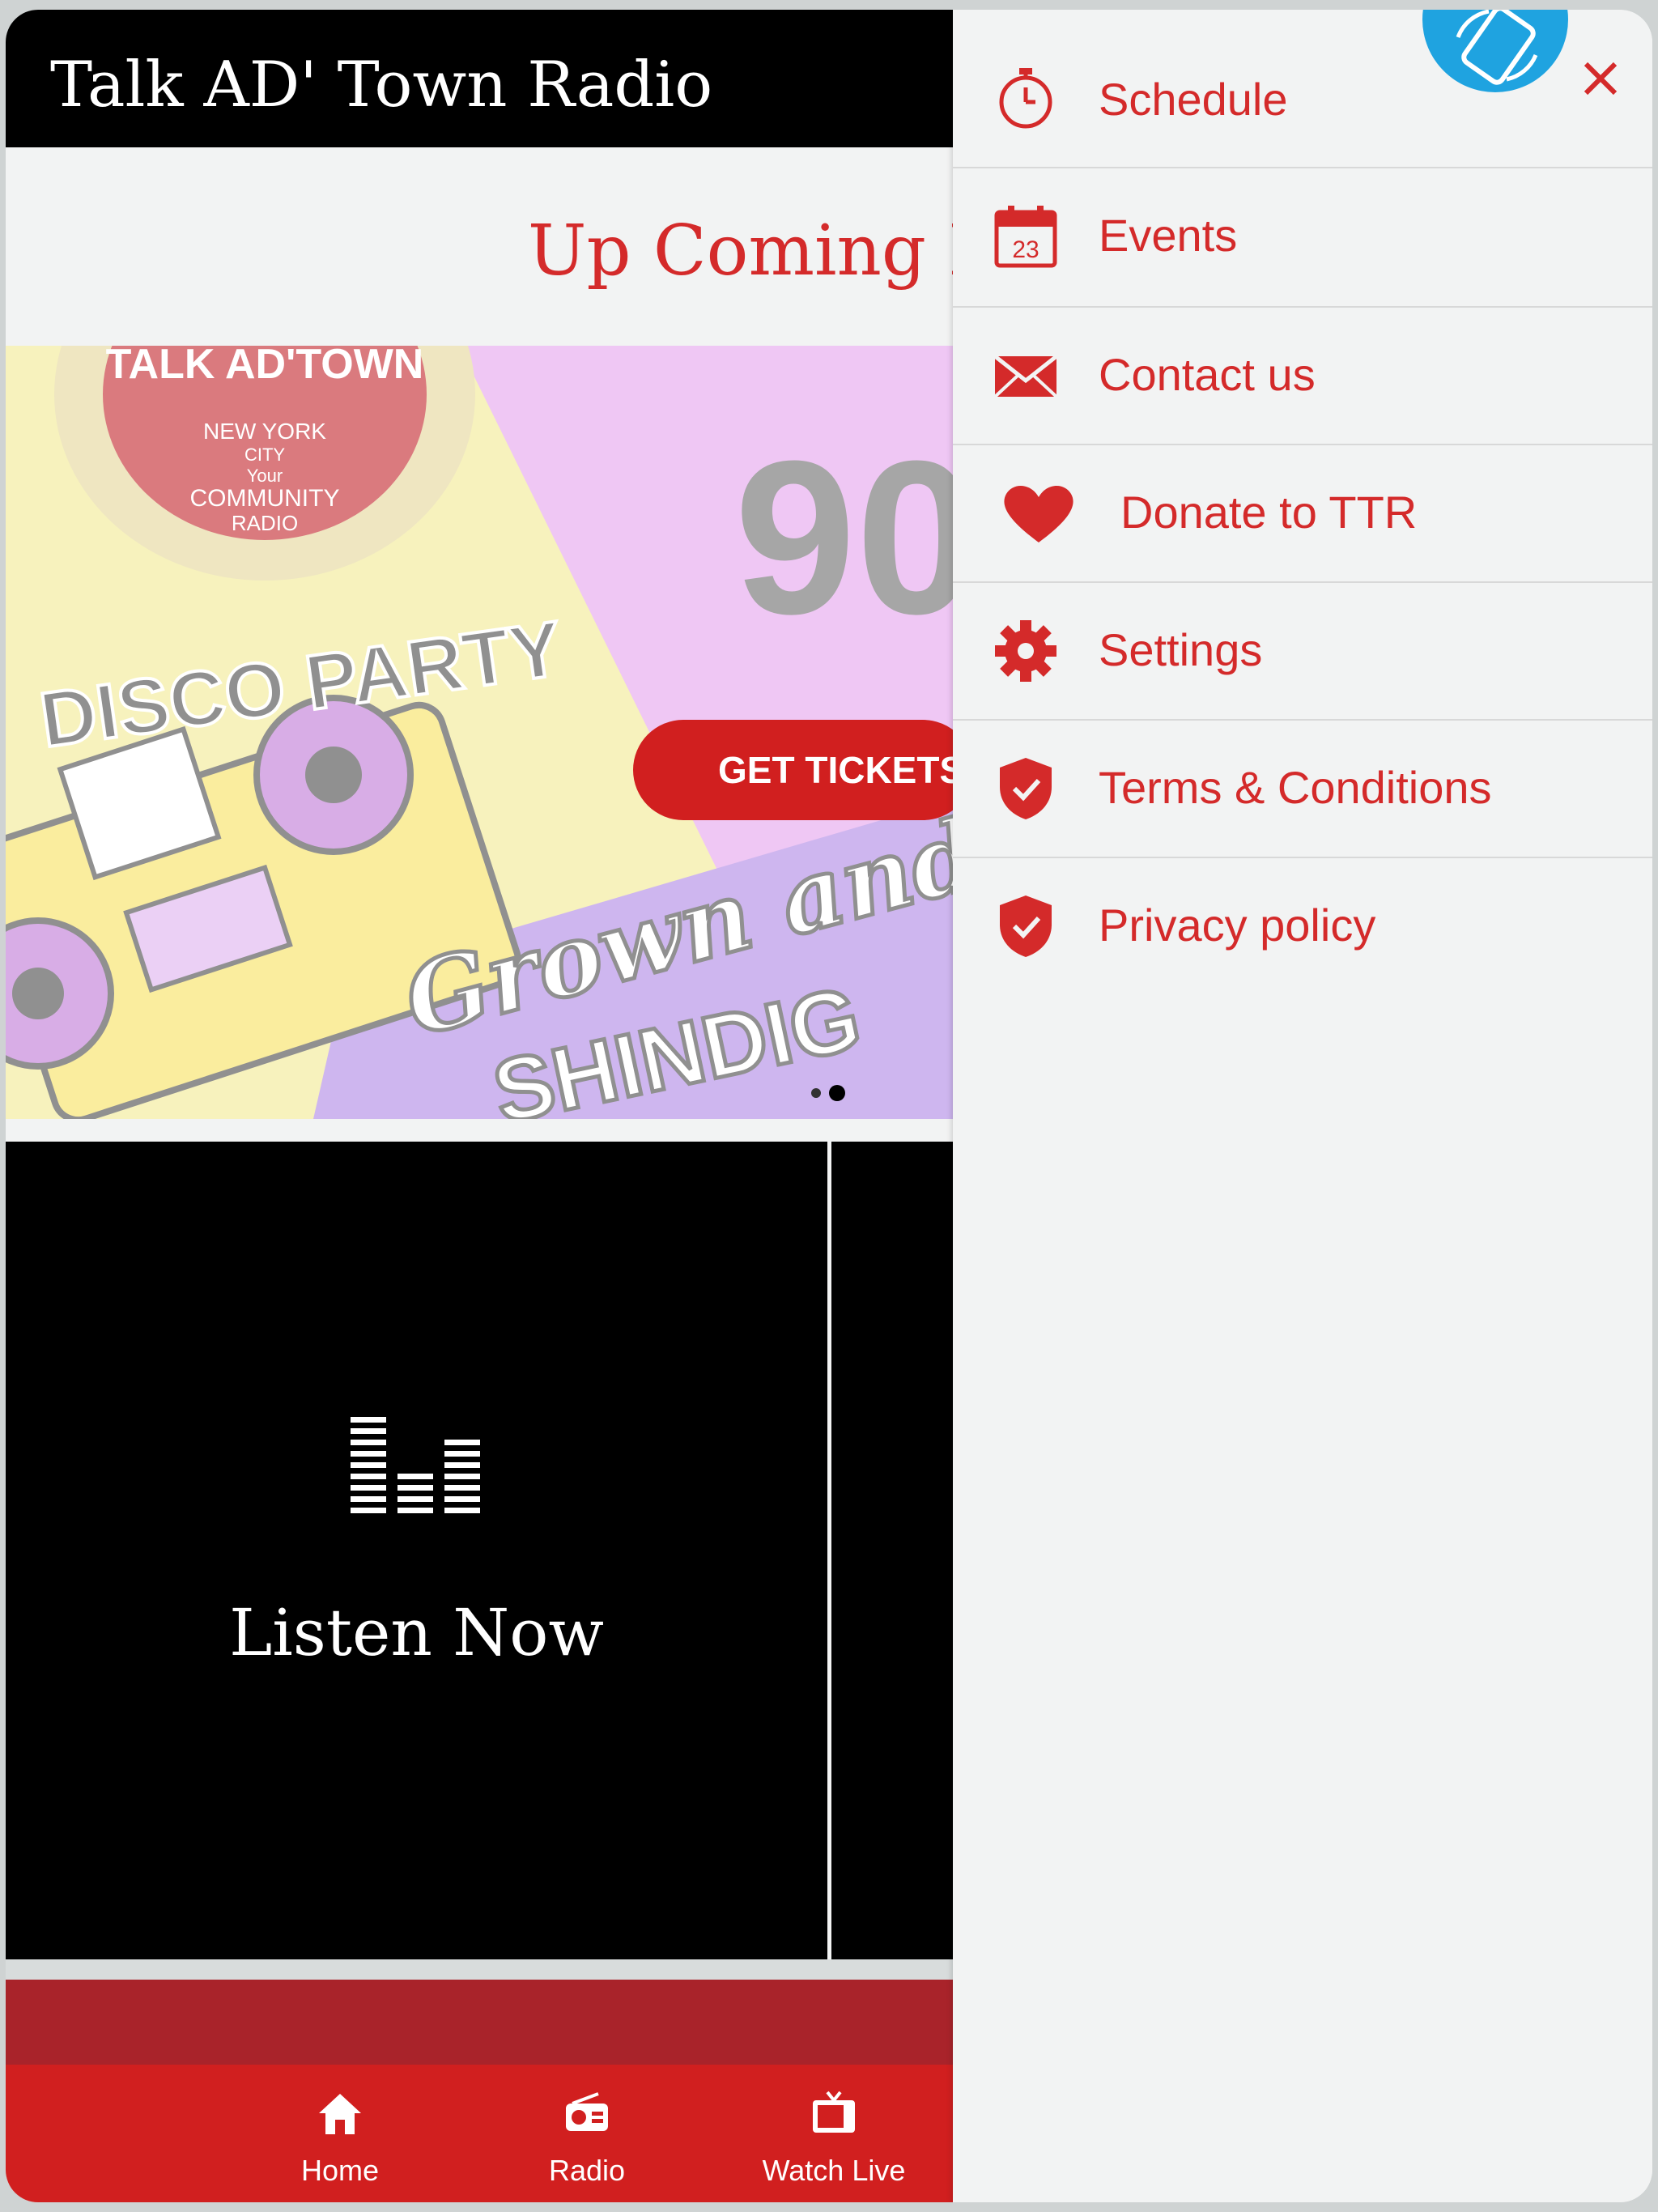  I want to click on menu-item-privacy: Privacy policy, so click(1302, 927).